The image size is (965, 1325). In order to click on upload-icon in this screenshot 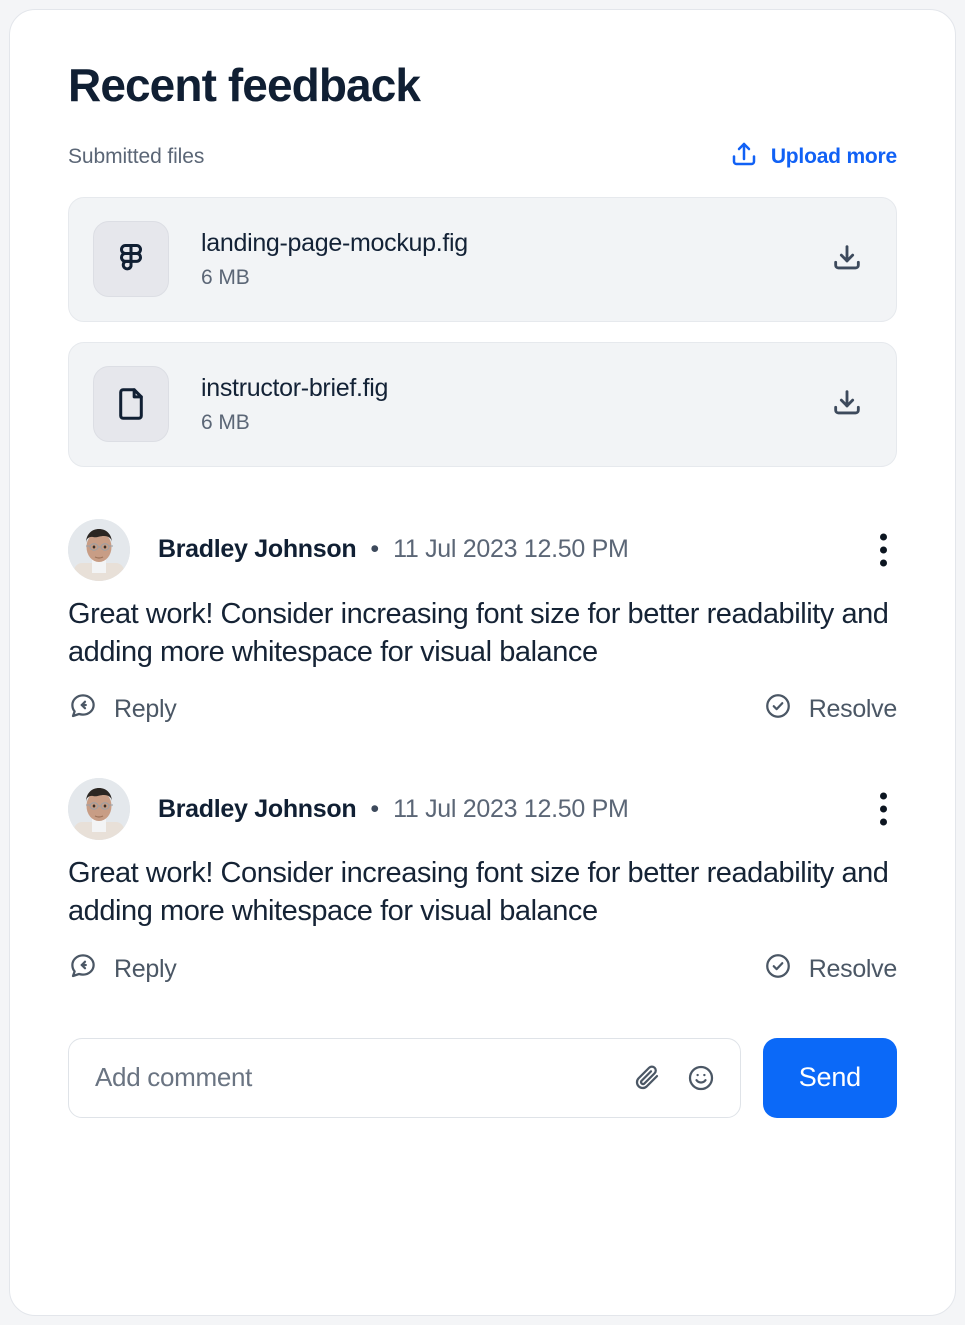, I will do `click(744, 157)`.